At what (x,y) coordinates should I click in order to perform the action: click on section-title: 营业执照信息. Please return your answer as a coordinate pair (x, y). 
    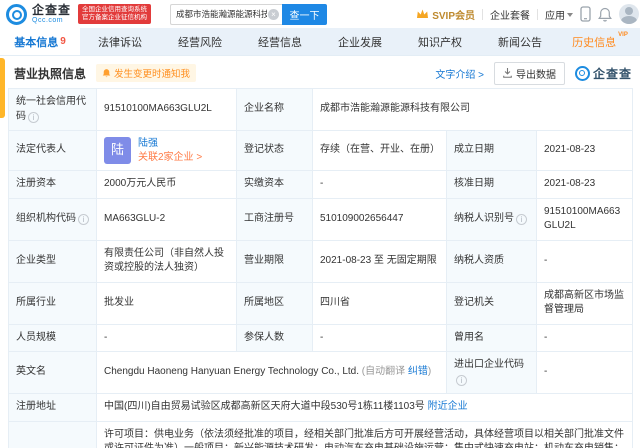
    Looking at the image, I should click on (50, 73).